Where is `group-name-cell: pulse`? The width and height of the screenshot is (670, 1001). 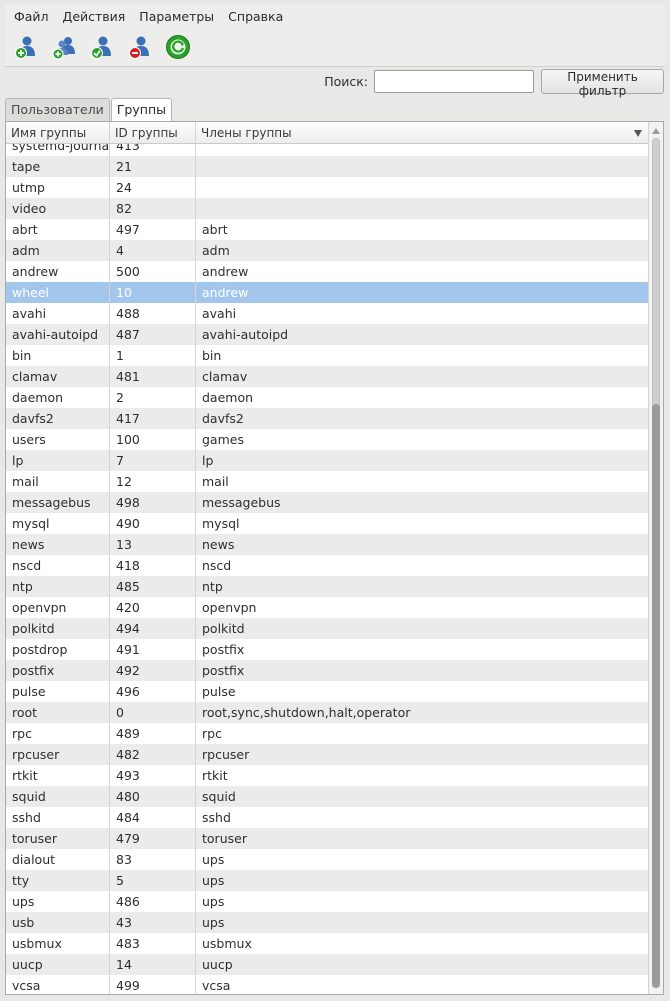 group-name-cell: pulse is located at coordinates (58, 691).